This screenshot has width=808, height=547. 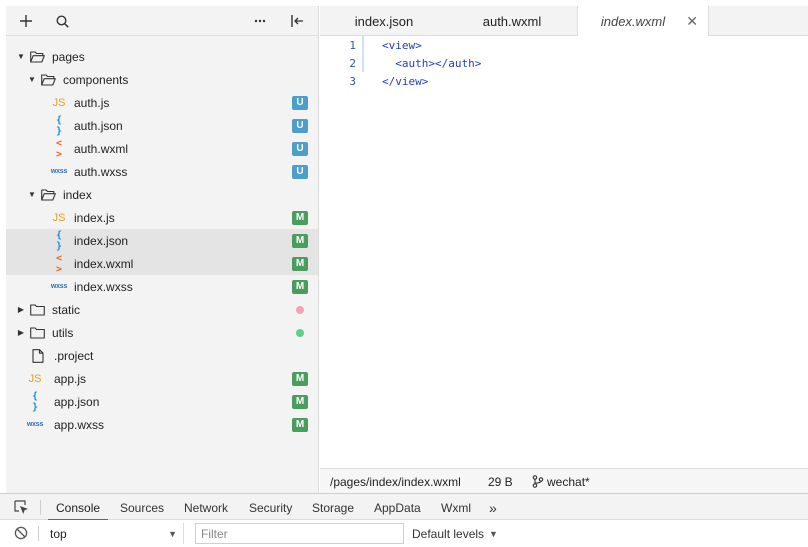 I want to click on indent-guide, so click(x=363, y=54).